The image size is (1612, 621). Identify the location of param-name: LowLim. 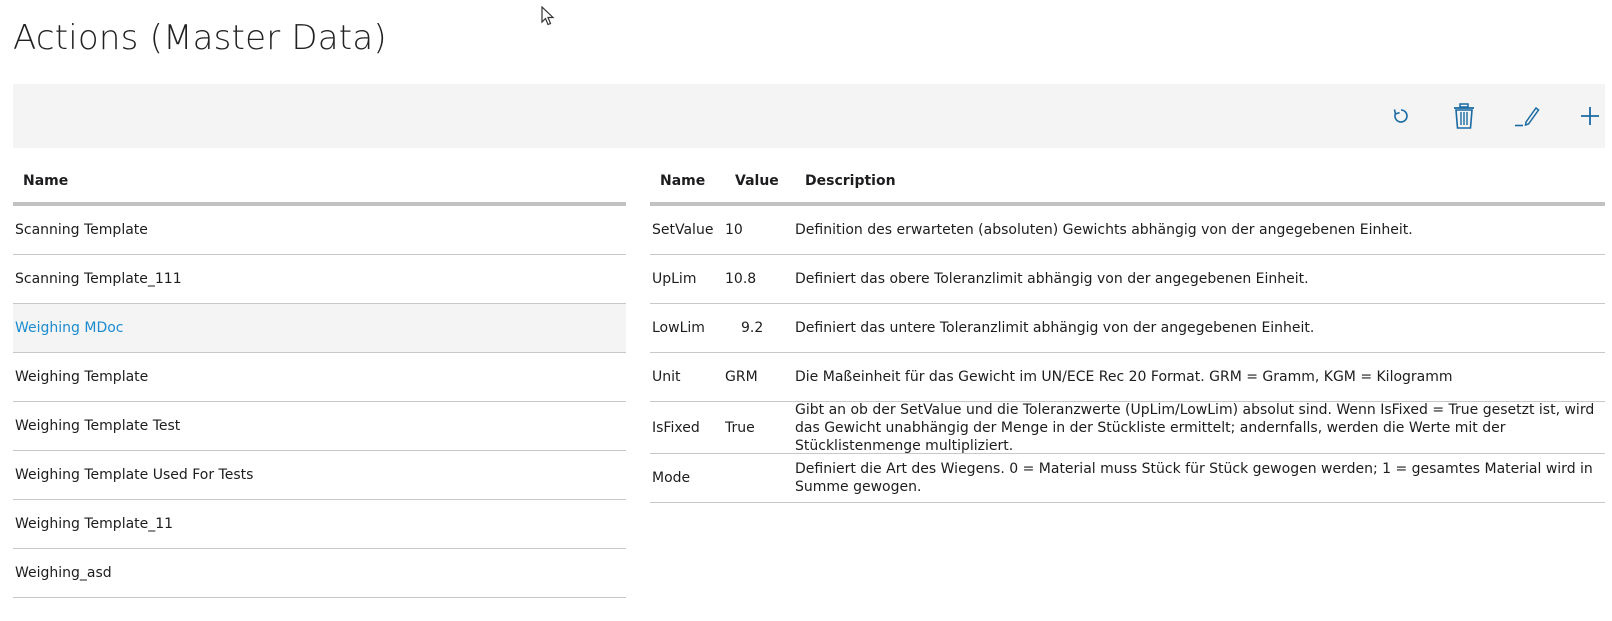
(678, 328).